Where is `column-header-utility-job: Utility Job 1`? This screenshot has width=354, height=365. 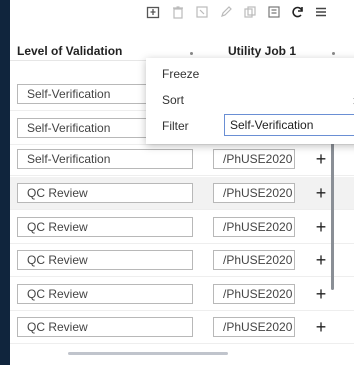 column-header-utility-job: Utility Job 1 is located at coordinates (262, 51).